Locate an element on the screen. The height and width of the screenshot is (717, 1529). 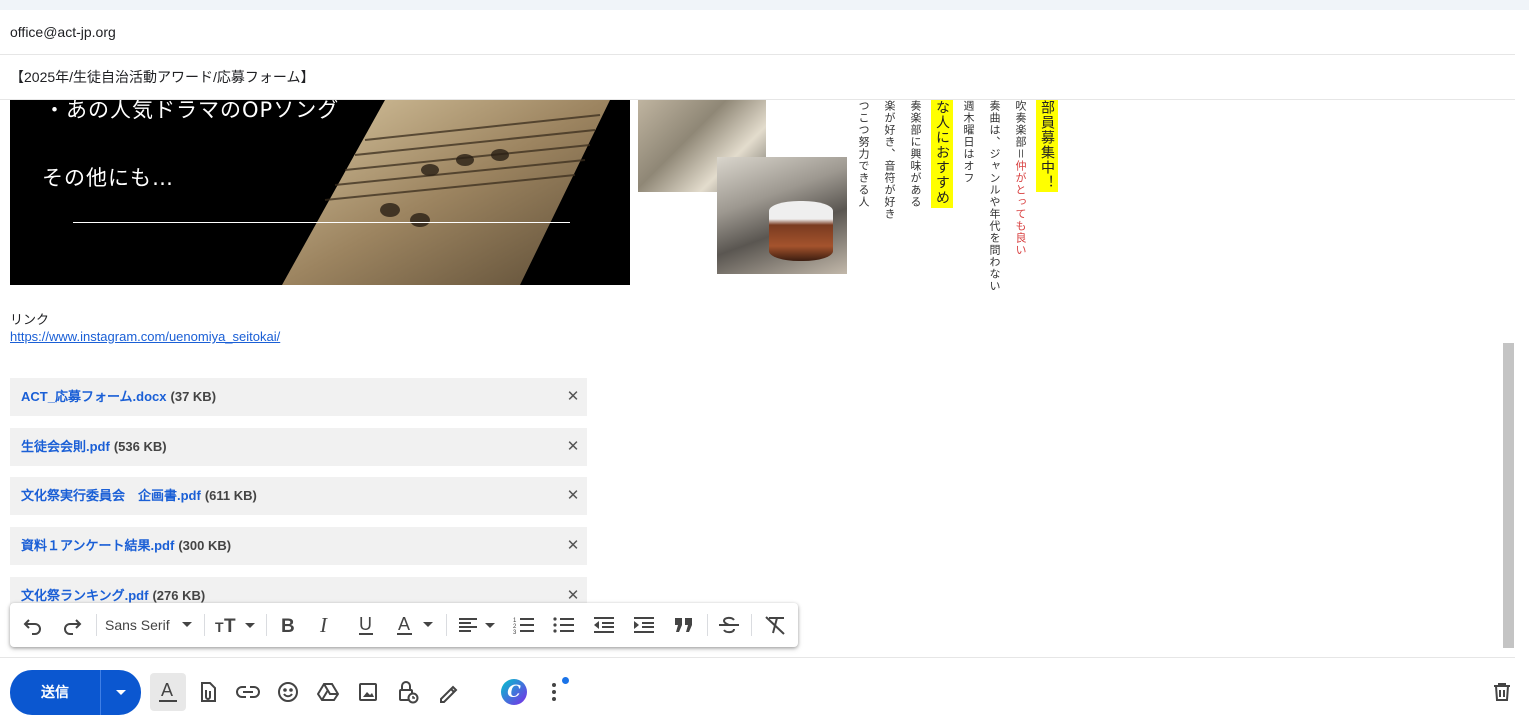
banner-rule is located at coordinates (321, 222).